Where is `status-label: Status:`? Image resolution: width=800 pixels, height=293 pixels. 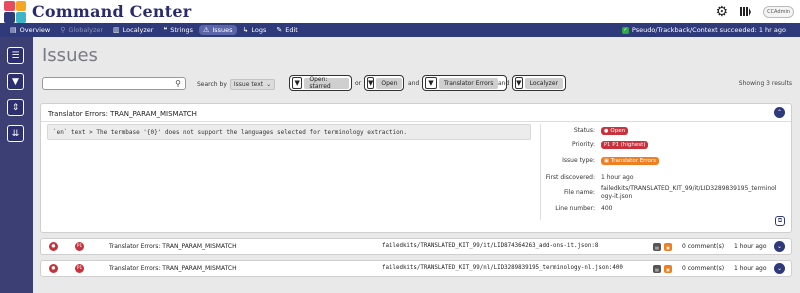 status-label: Status: is located at coordinates (584, 130).